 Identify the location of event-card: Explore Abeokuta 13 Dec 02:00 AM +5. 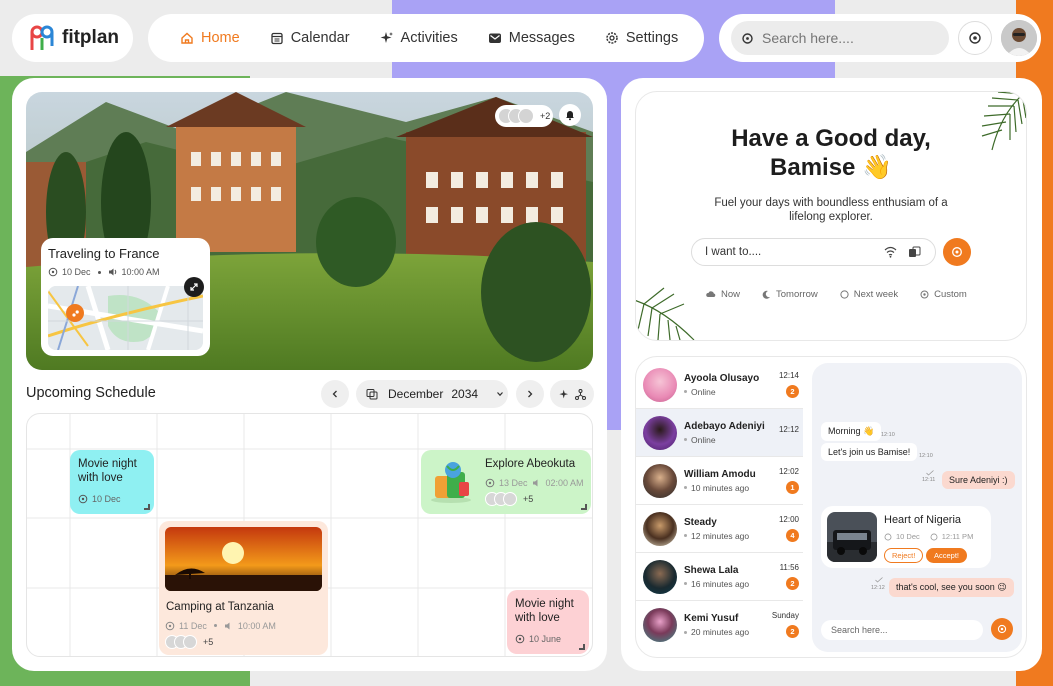
(506, 482).